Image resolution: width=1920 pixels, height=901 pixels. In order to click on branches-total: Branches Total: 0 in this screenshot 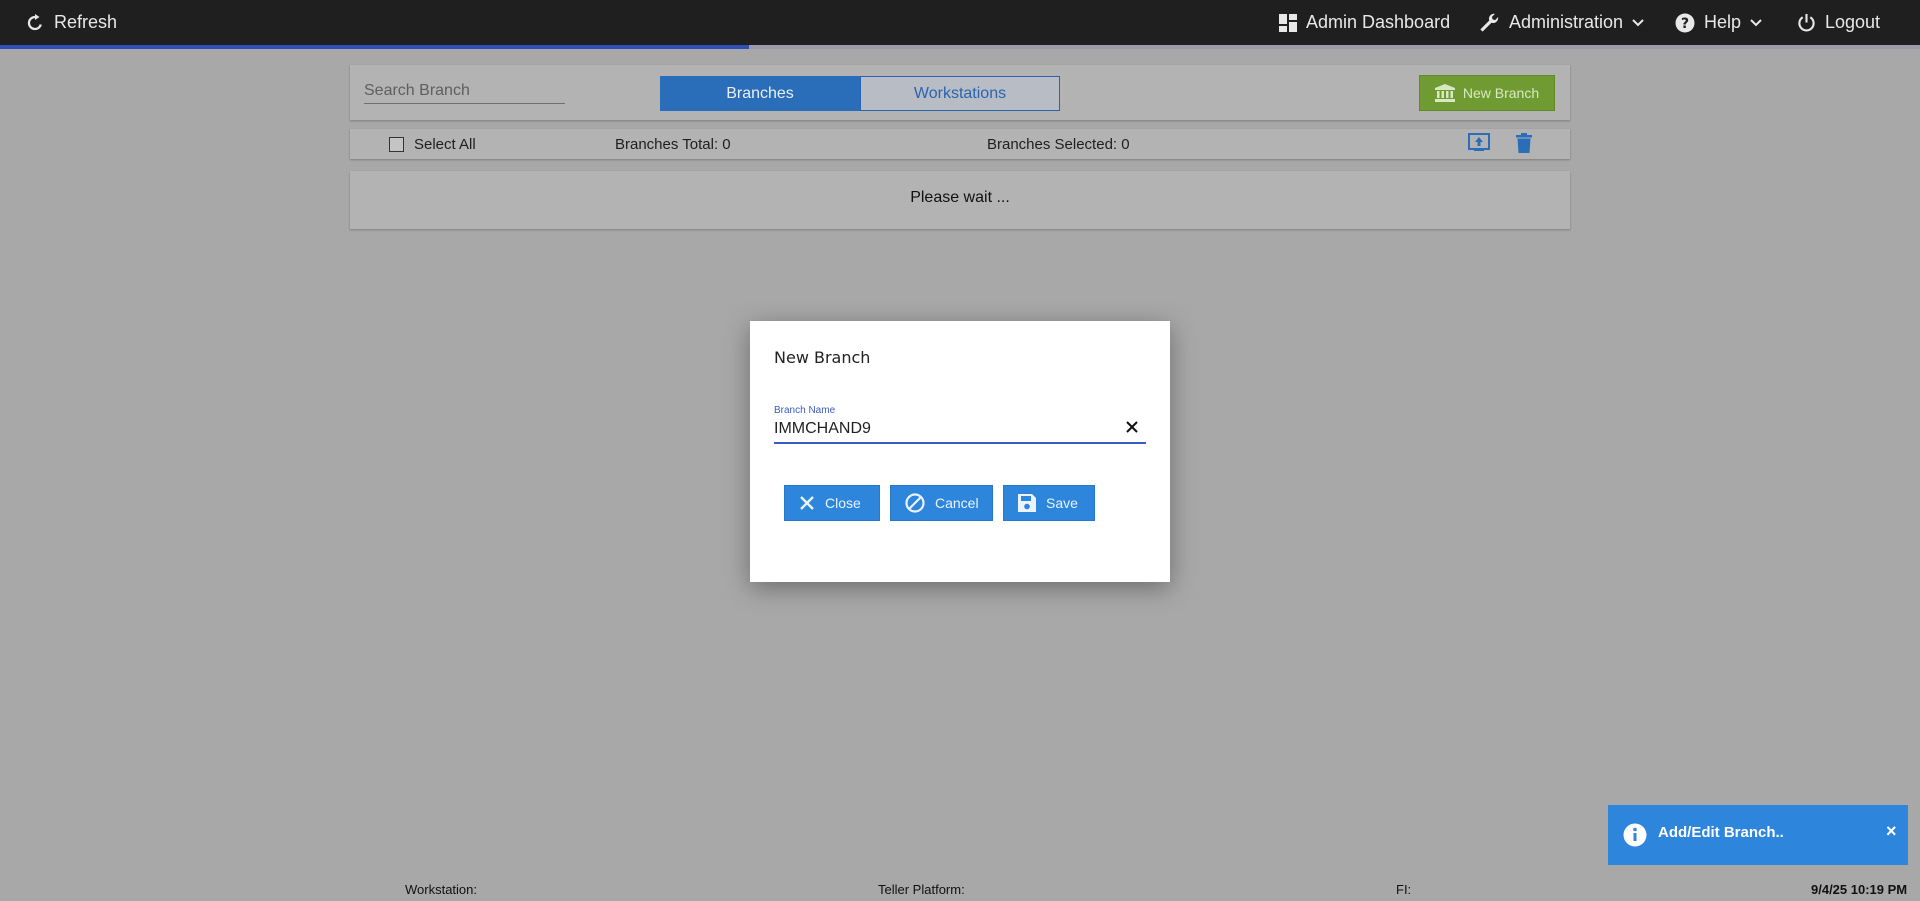, I will do `click(673, 144)`.